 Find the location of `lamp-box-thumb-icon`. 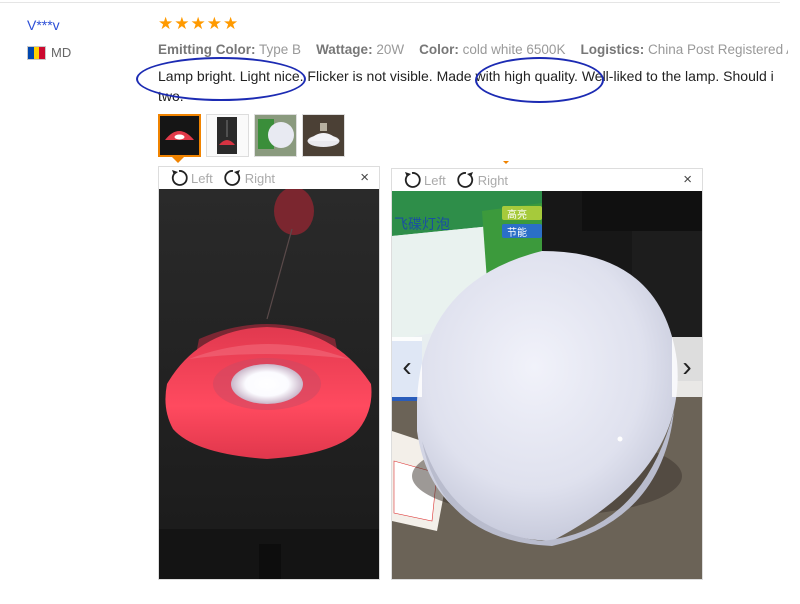

lamp-box-thumb-icon is located at coordinates (275, 135).